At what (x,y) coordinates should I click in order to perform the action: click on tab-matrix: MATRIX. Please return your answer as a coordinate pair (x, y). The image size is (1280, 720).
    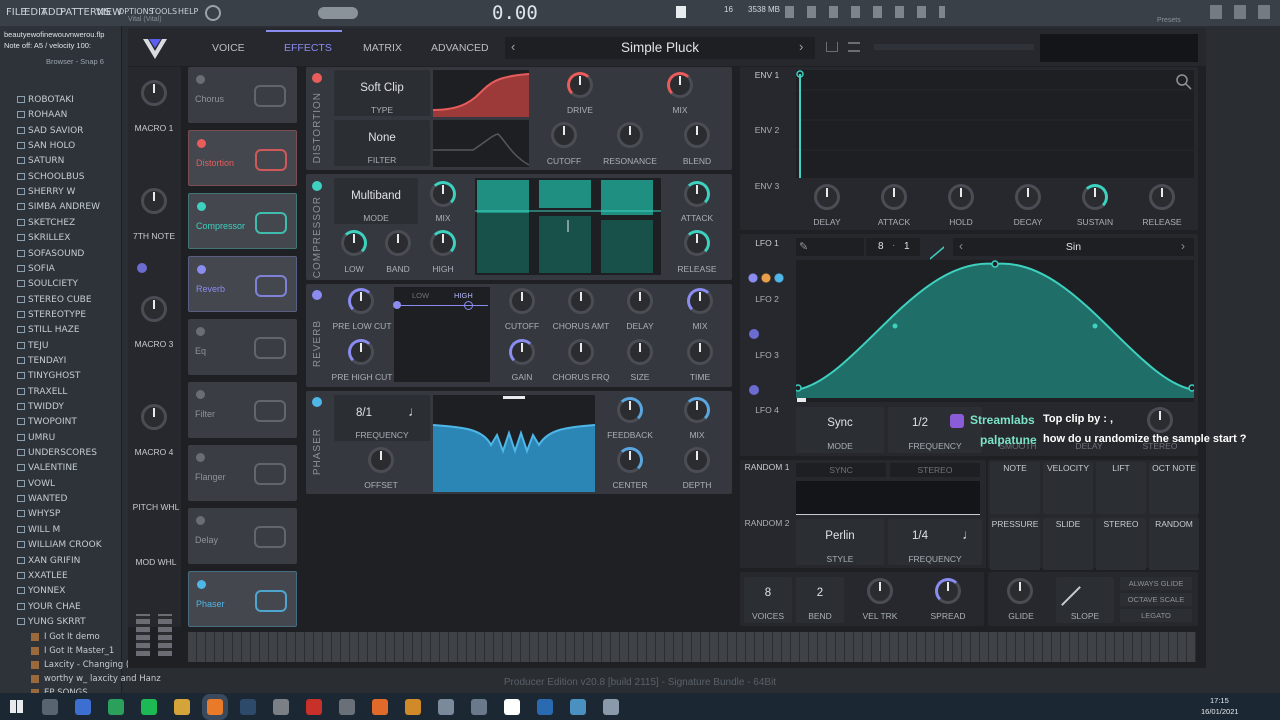
    Looking at the image, I should click on (382, 48).